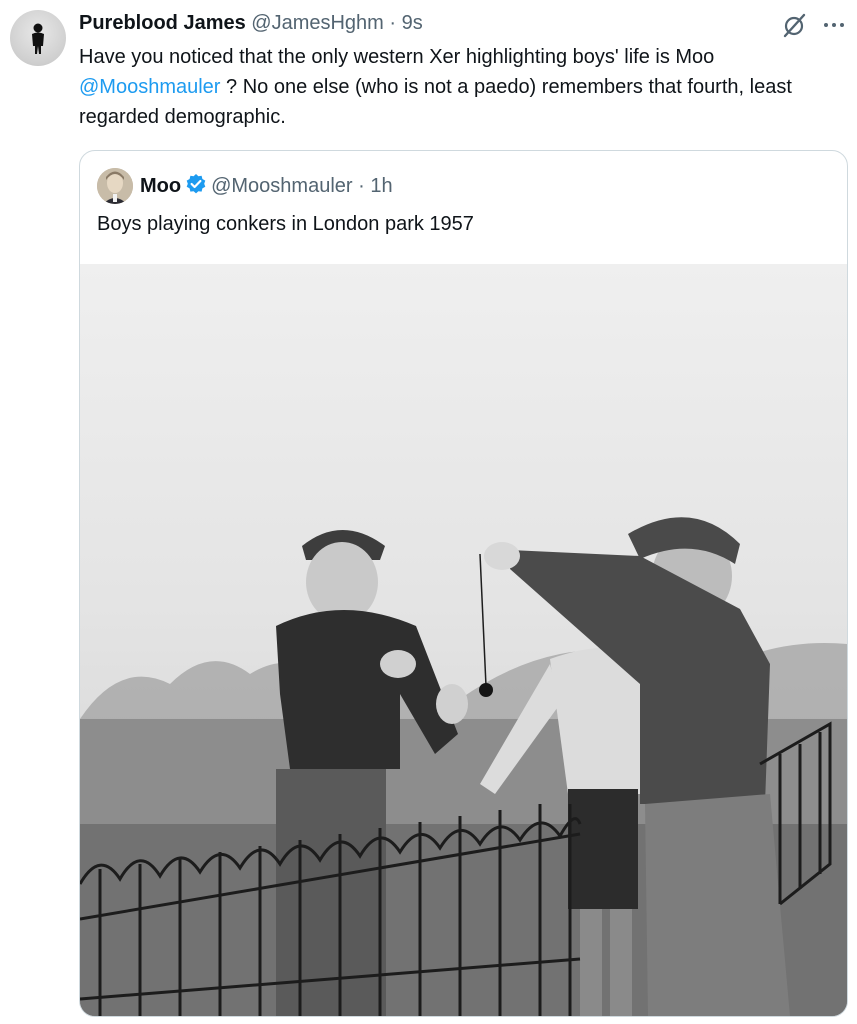 The width and height of the screenshot is (857, 1024). Describe the element at coordinates (160, 186) in the screenshot. I see `quoted-author-name: Moo` at that location.